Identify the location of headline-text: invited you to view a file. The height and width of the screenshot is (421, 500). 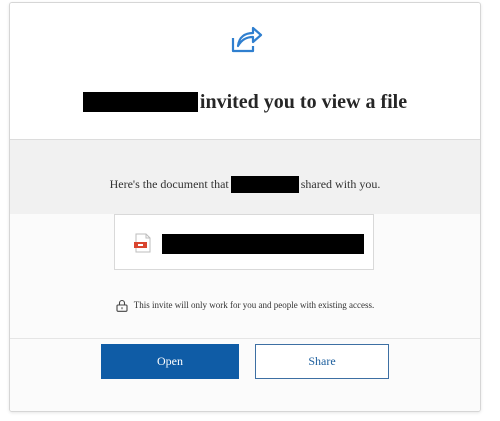
(303, 101).